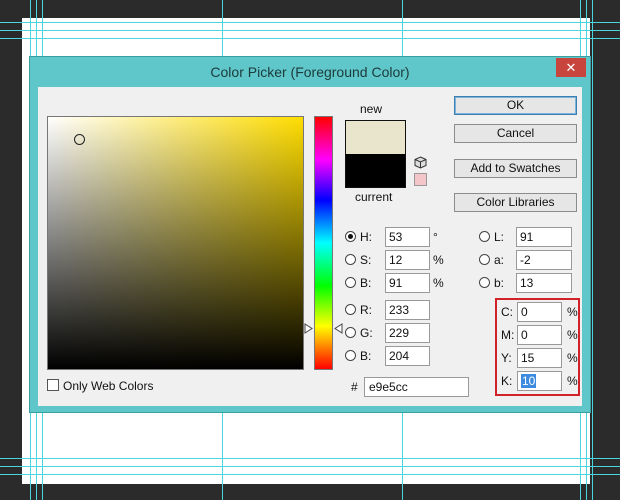  I want to click on b-channel-radio, so click(484, 282).